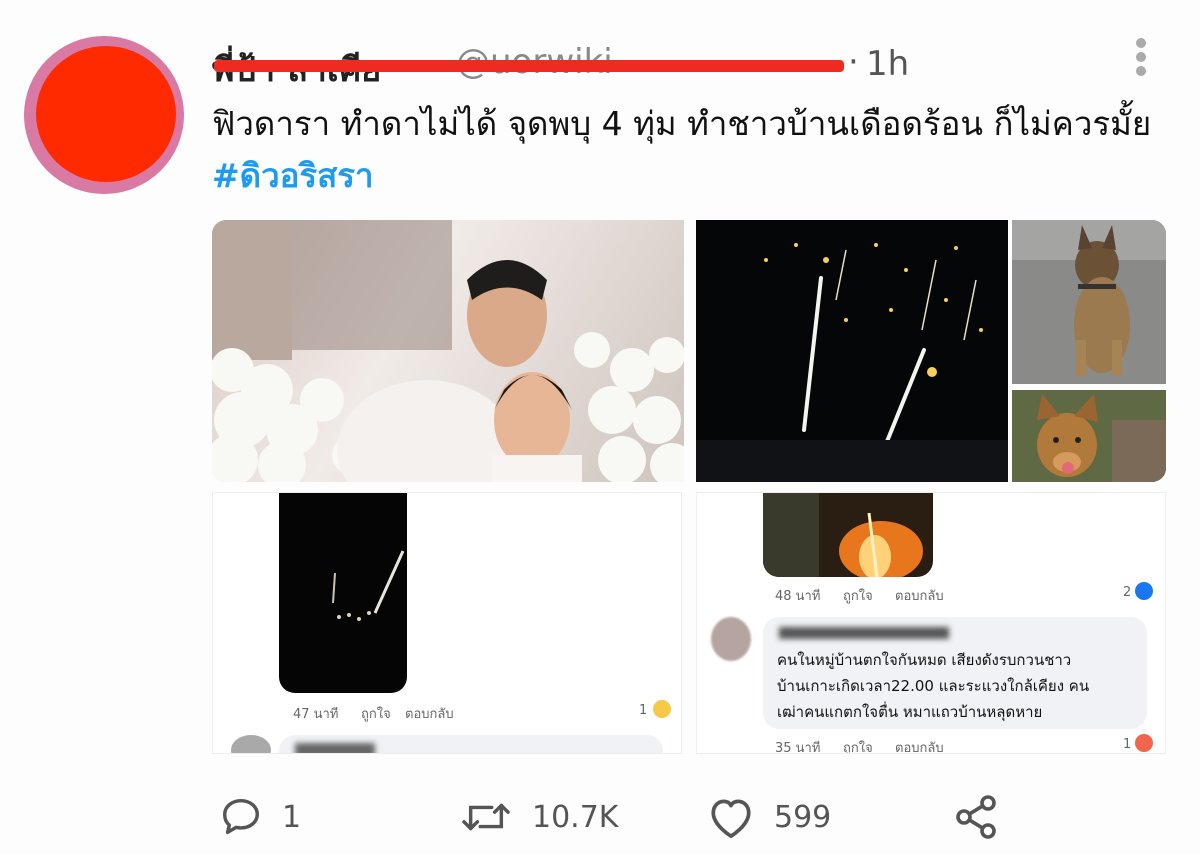  I want to click on hashtag-link: #ดิวอริสรา, so click(293, 175).